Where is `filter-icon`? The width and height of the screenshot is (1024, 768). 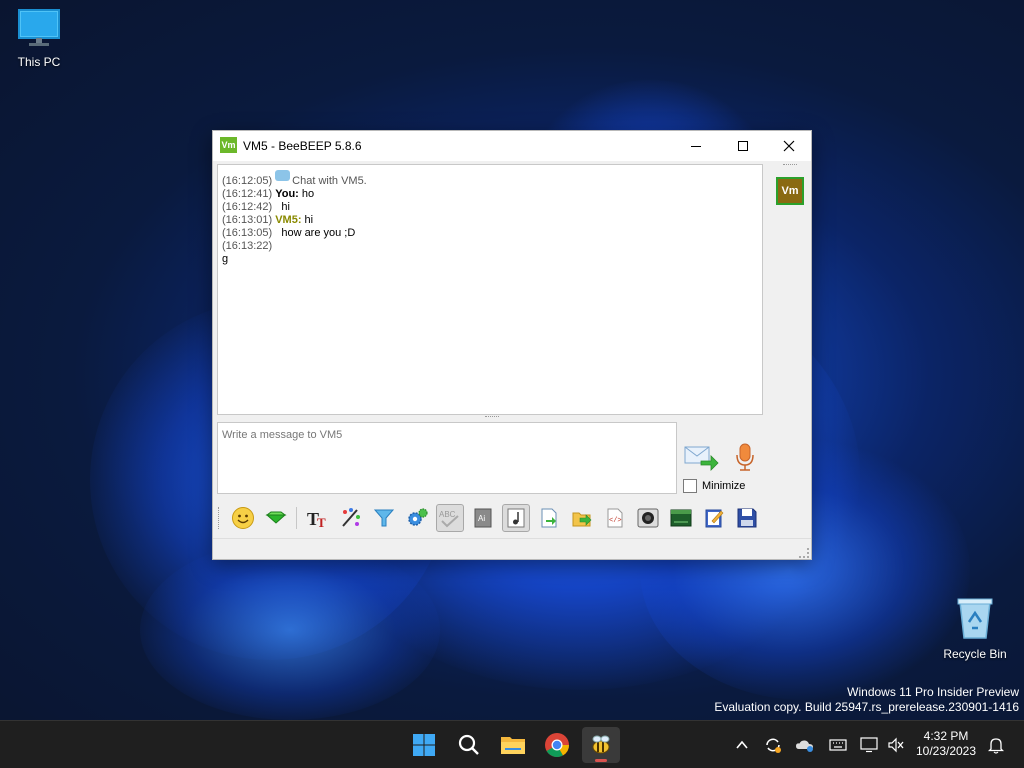 filter-icon is located at coordinates (383, 518).